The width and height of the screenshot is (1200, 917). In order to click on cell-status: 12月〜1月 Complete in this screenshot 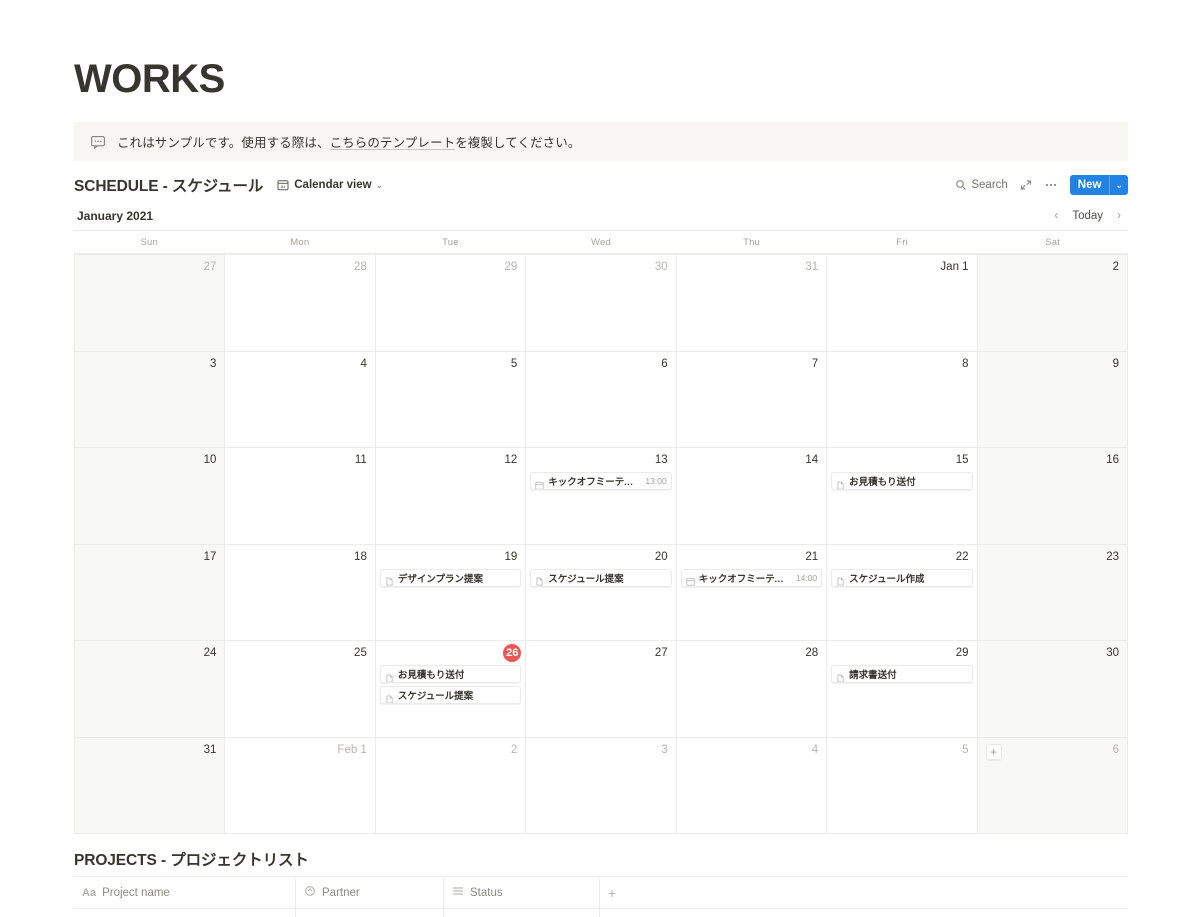, I will do `click(522, 913)`.